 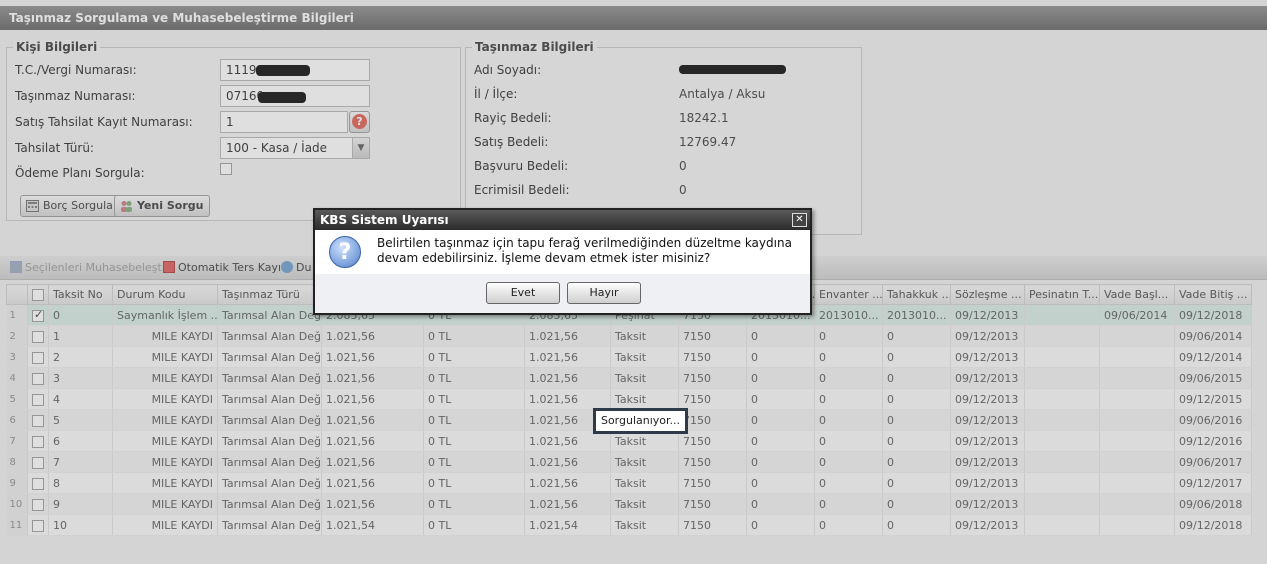 I want to click on dialog-title: KBS Sistem Uyarısı, so click(x=562, y=220).